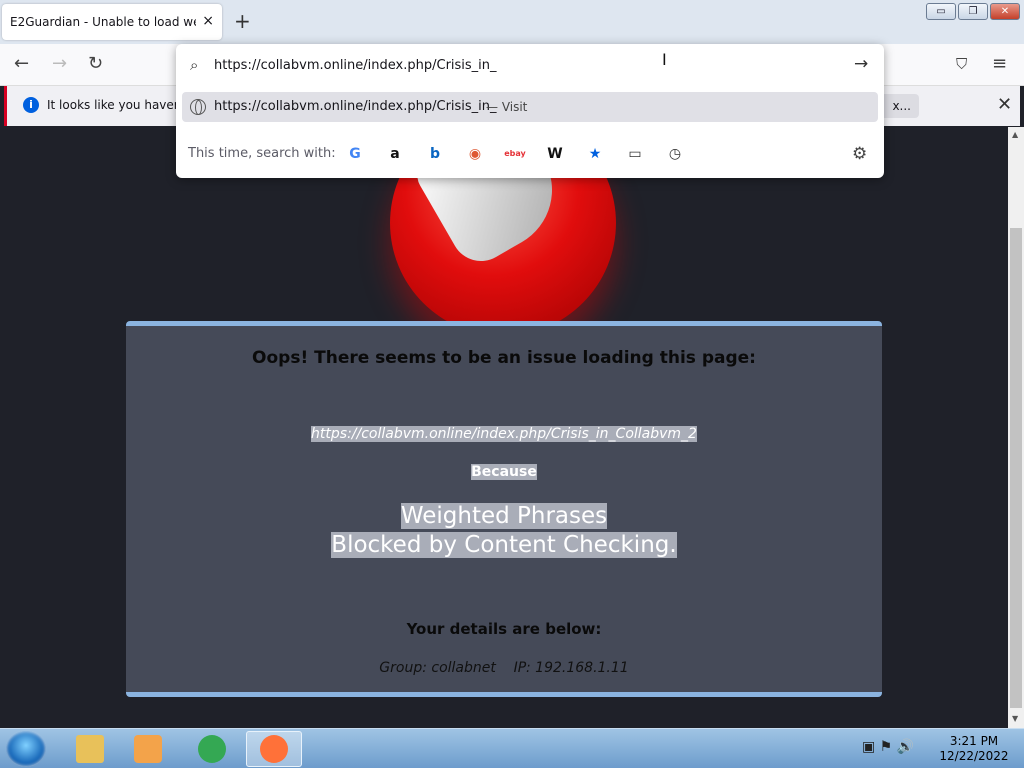  What do you see at coordinates (103, 22) in the screenshot?
I see `tab-title: E2Guardian - Unable to load website` at bounding box center [103, 22].